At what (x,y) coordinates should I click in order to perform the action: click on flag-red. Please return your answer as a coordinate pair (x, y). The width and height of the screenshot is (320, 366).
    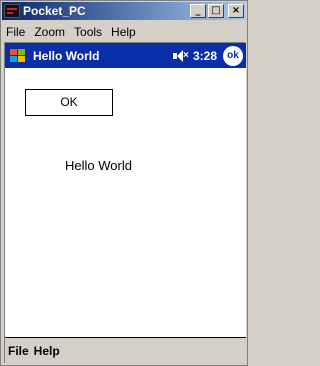
    Looking at the image, I should click on (13, 51).